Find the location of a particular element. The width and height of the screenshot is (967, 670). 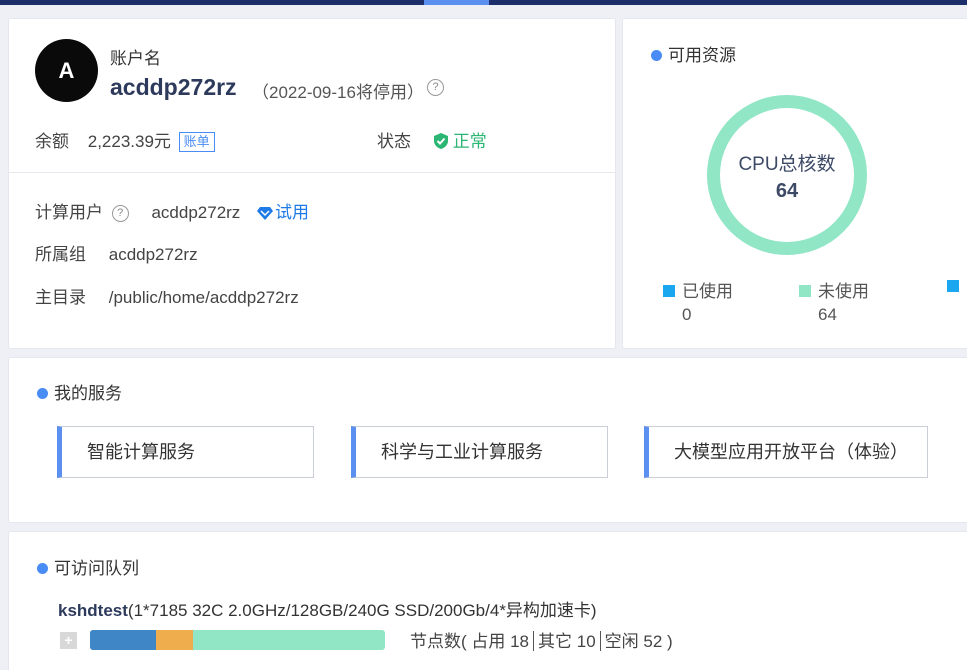

queue-name: kshdtest is located at coordinates (93, 610).